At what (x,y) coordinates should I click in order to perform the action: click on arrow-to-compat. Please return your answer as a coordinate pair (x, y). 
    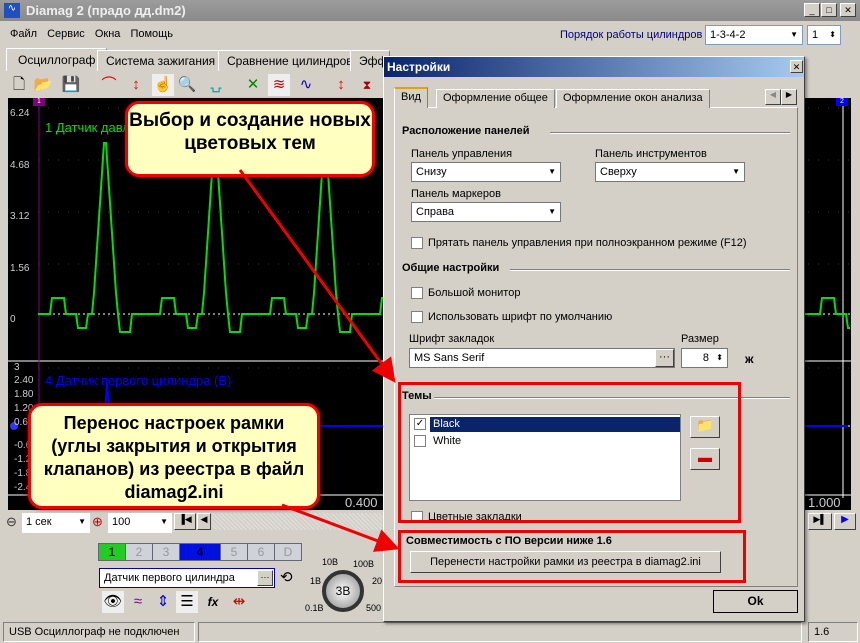
    Looking at the image, I should click on (340, 527).